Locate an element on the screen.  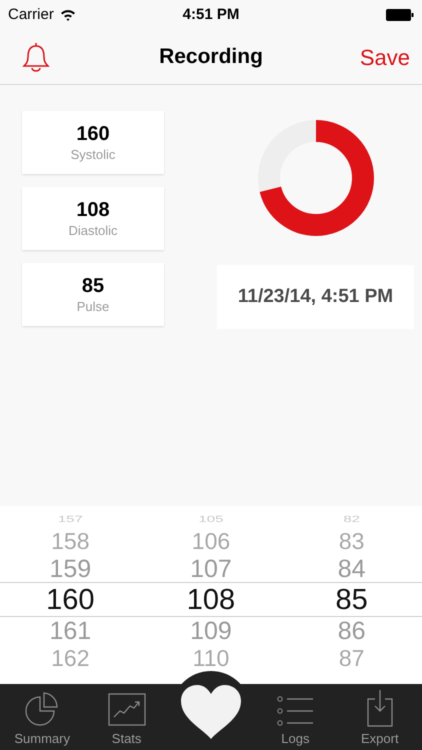
tab-button: Export is located at coordinates (380, 717).